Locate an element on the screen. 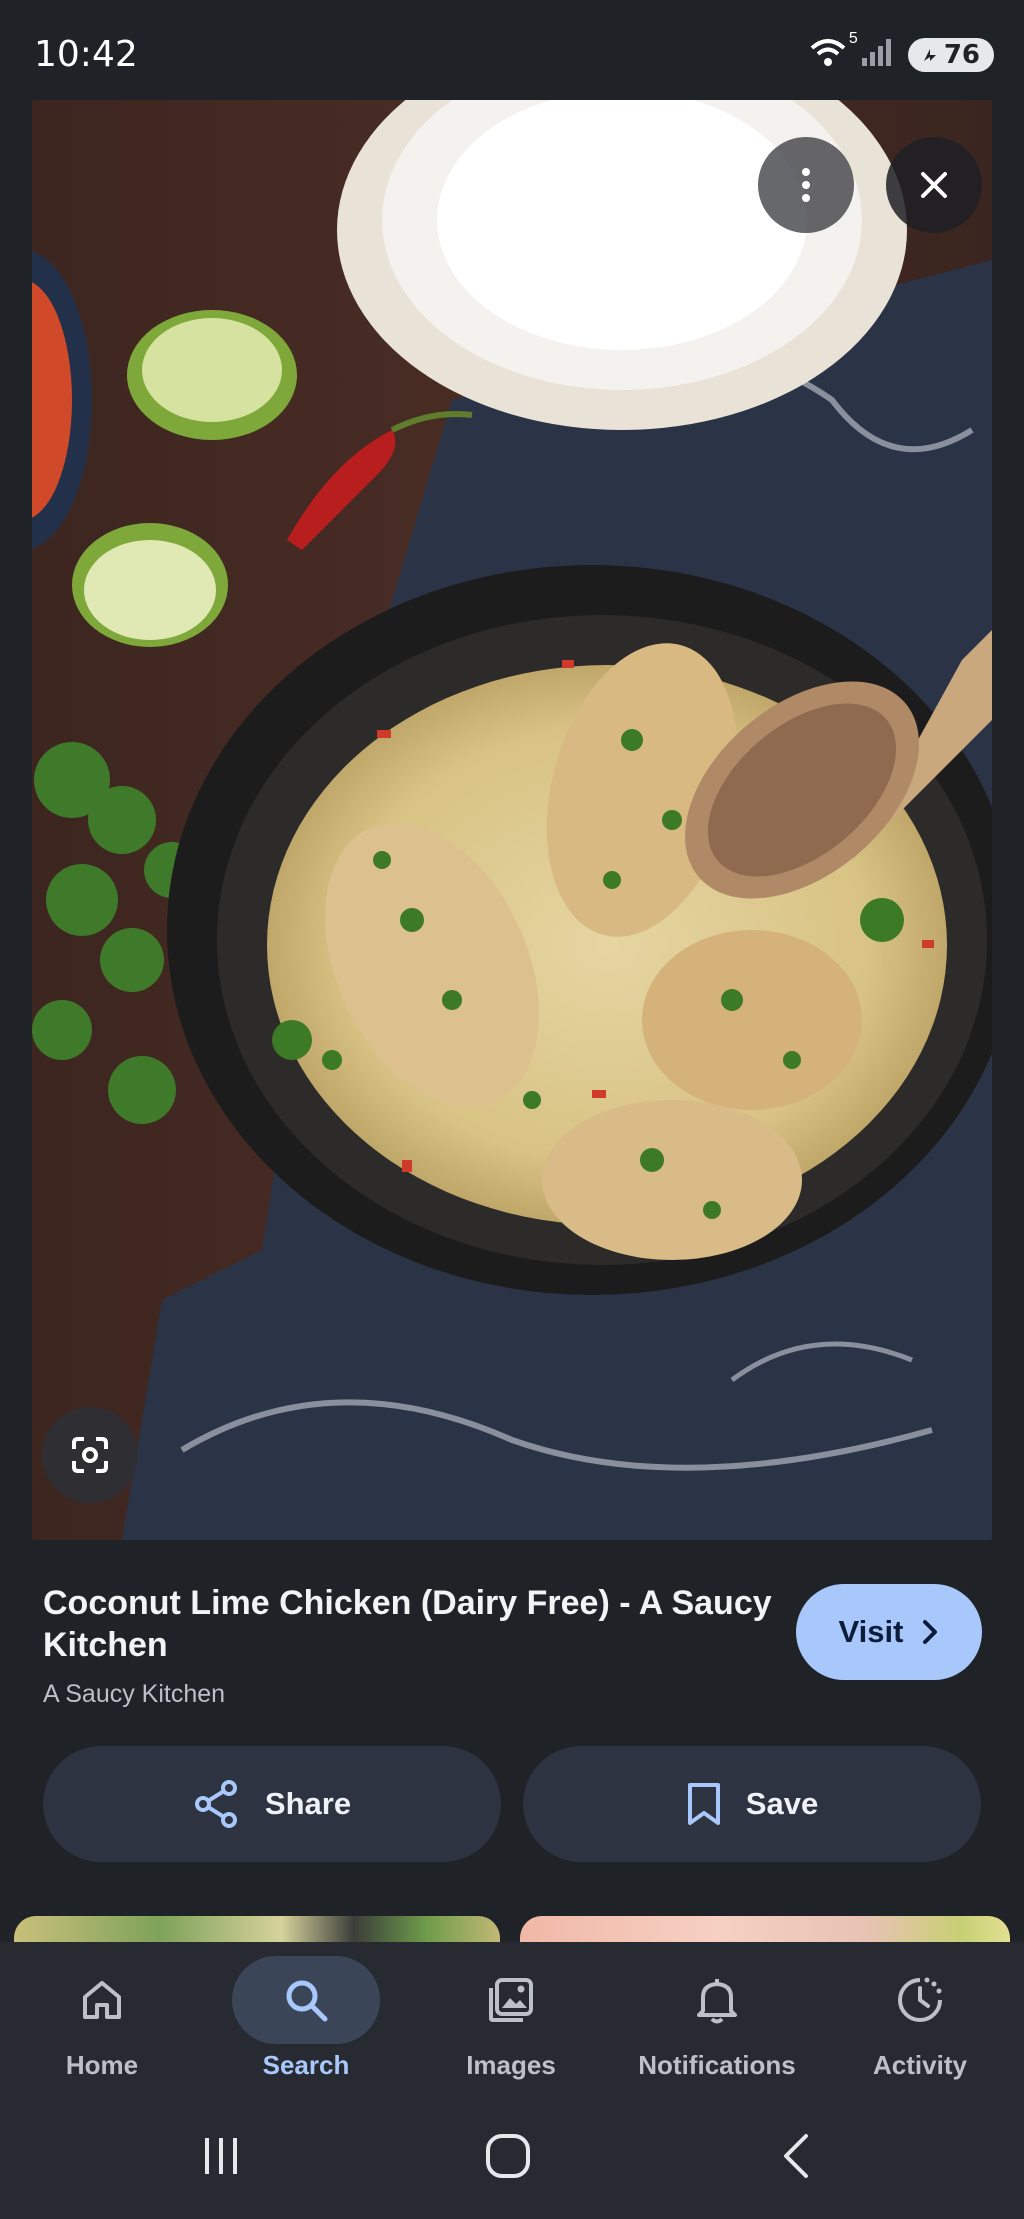 The image size is (1024, 2219). nav-notifications: Notifications is located at coordinates (717, 2017).